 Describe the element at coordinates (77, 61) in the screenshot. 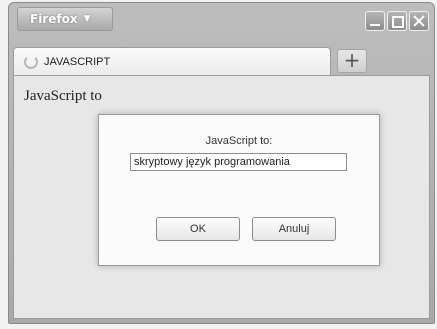

I see `tab-label: JAVASCRIPT` at that location.